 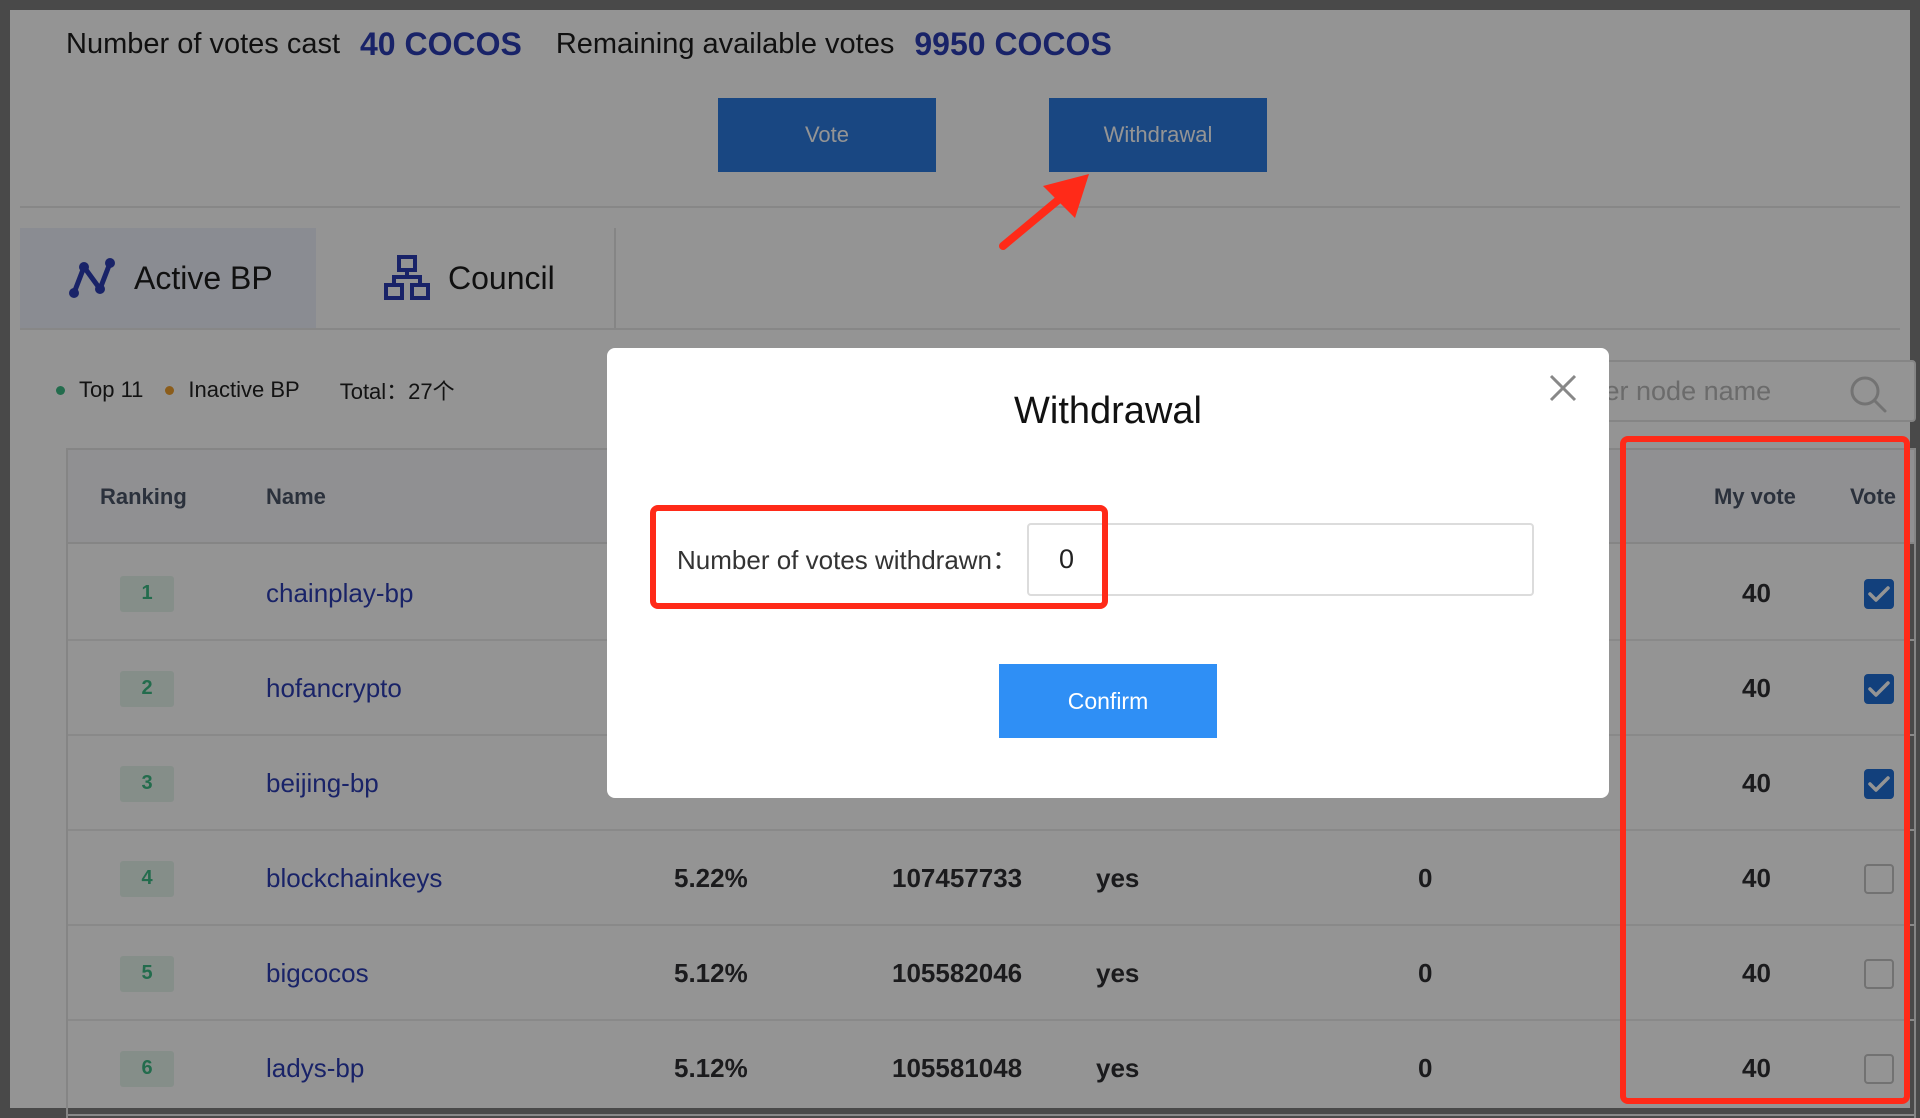 I want to click on dialog-title: Withdrawal, so click(x=1108, y=411).